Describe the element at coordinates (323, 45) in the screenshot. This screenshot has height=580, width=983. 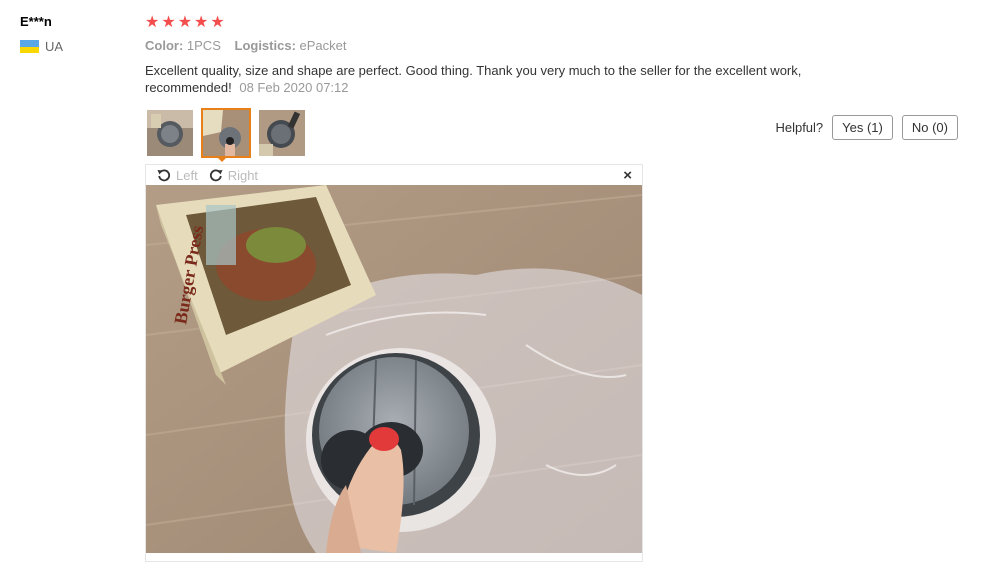
I see `logistics-value: ePacket` at that location.